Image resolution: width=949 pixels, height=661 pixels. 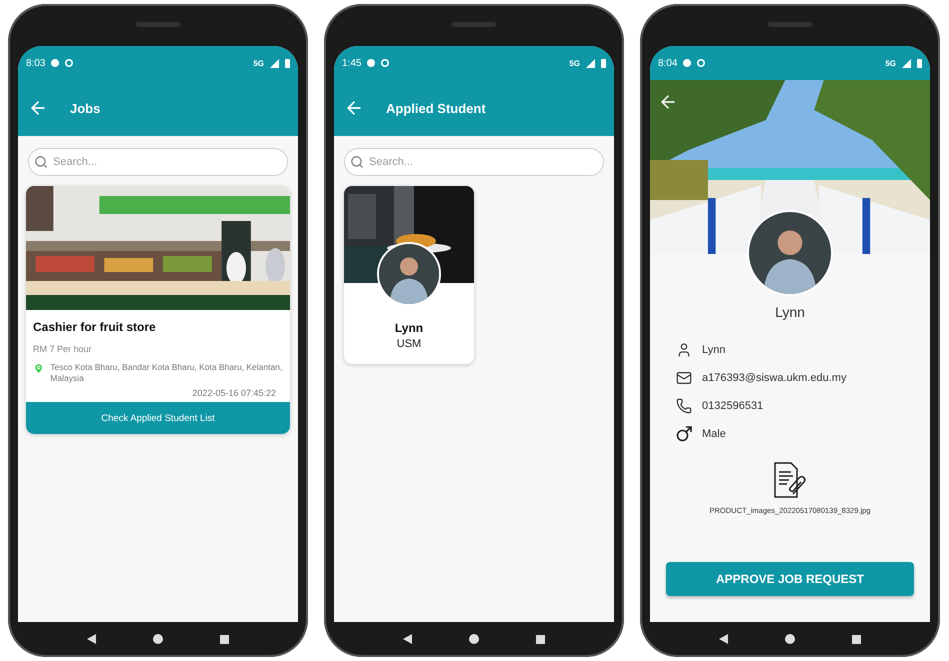 What do you see at coordinates (733, 406) in the screenshot?
I see `detail-text: 0132596531` at bounding box center [733, 406].